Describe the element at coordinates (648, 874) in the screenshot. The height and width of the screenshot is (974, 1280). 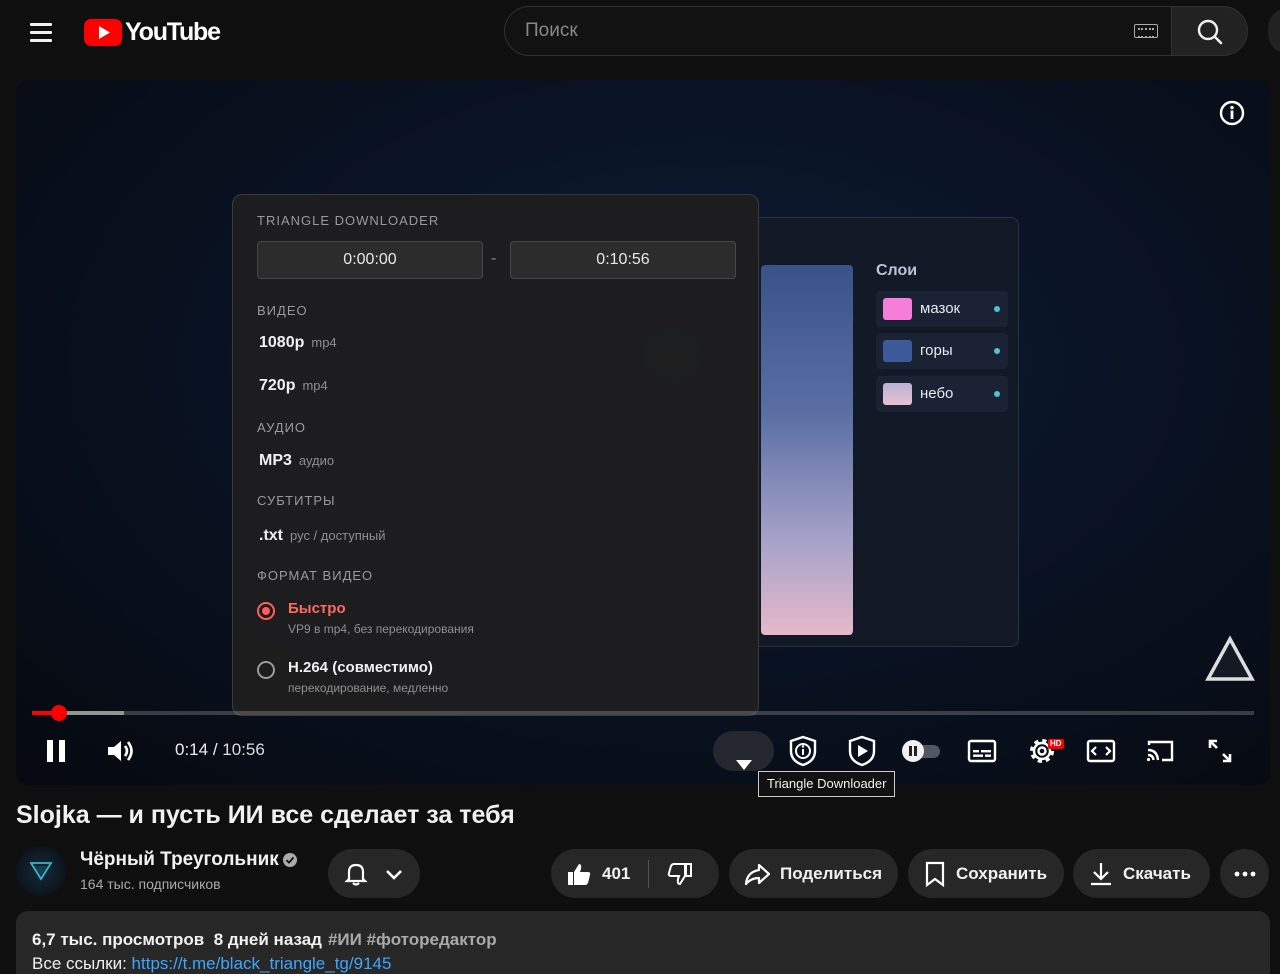
I see `like-divider` at that location.